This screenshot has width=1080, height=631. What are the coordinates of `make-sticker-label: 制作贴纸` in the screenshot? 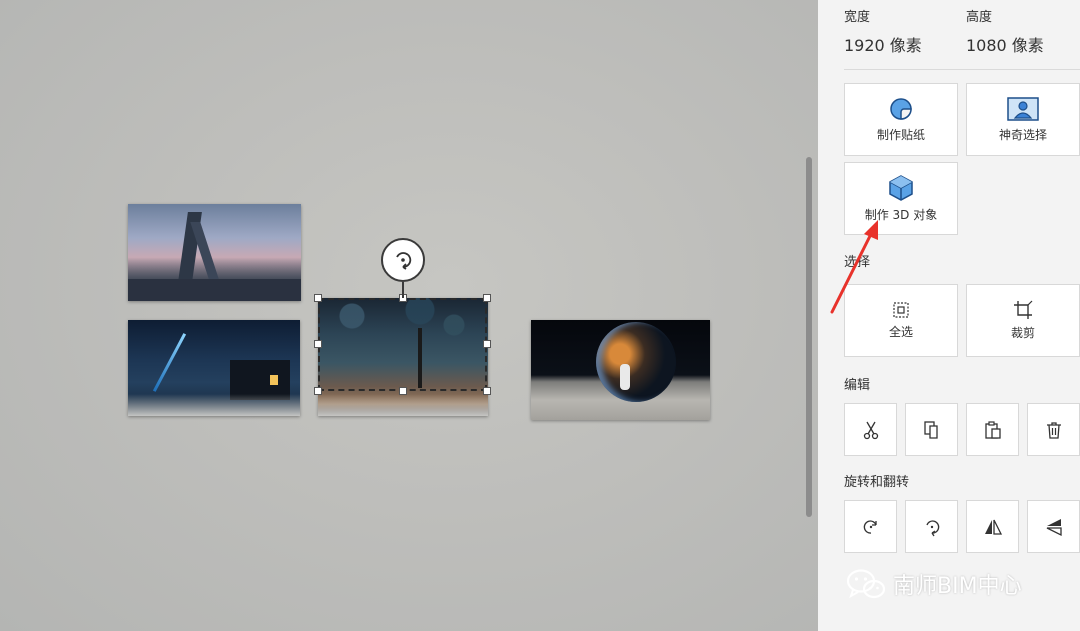 It's located at (900, 135).